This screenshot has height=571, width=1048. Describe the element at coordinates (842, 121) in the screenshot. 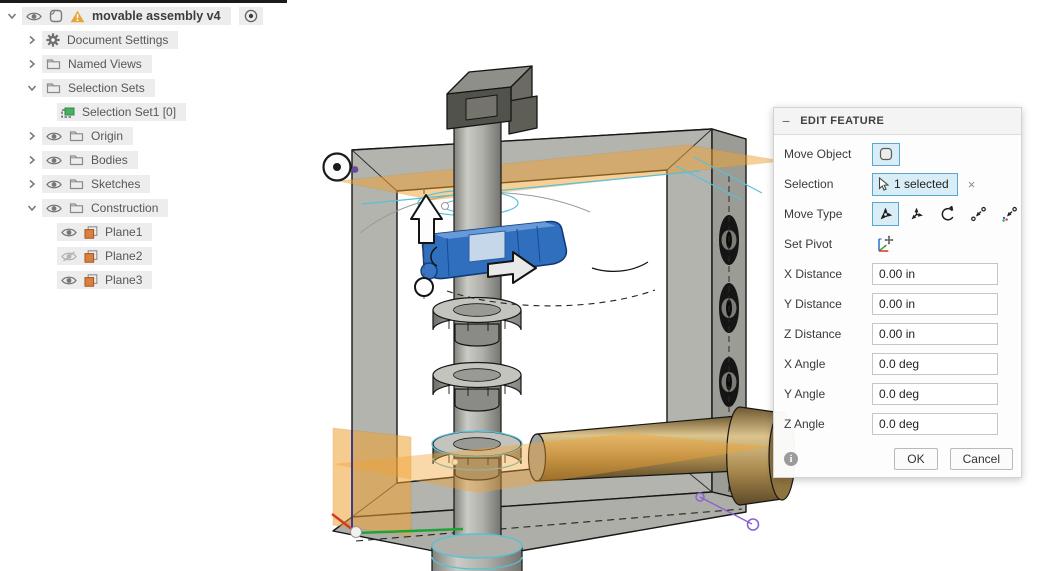

I see `dialog-title: EDIT FEATURE` at that location.